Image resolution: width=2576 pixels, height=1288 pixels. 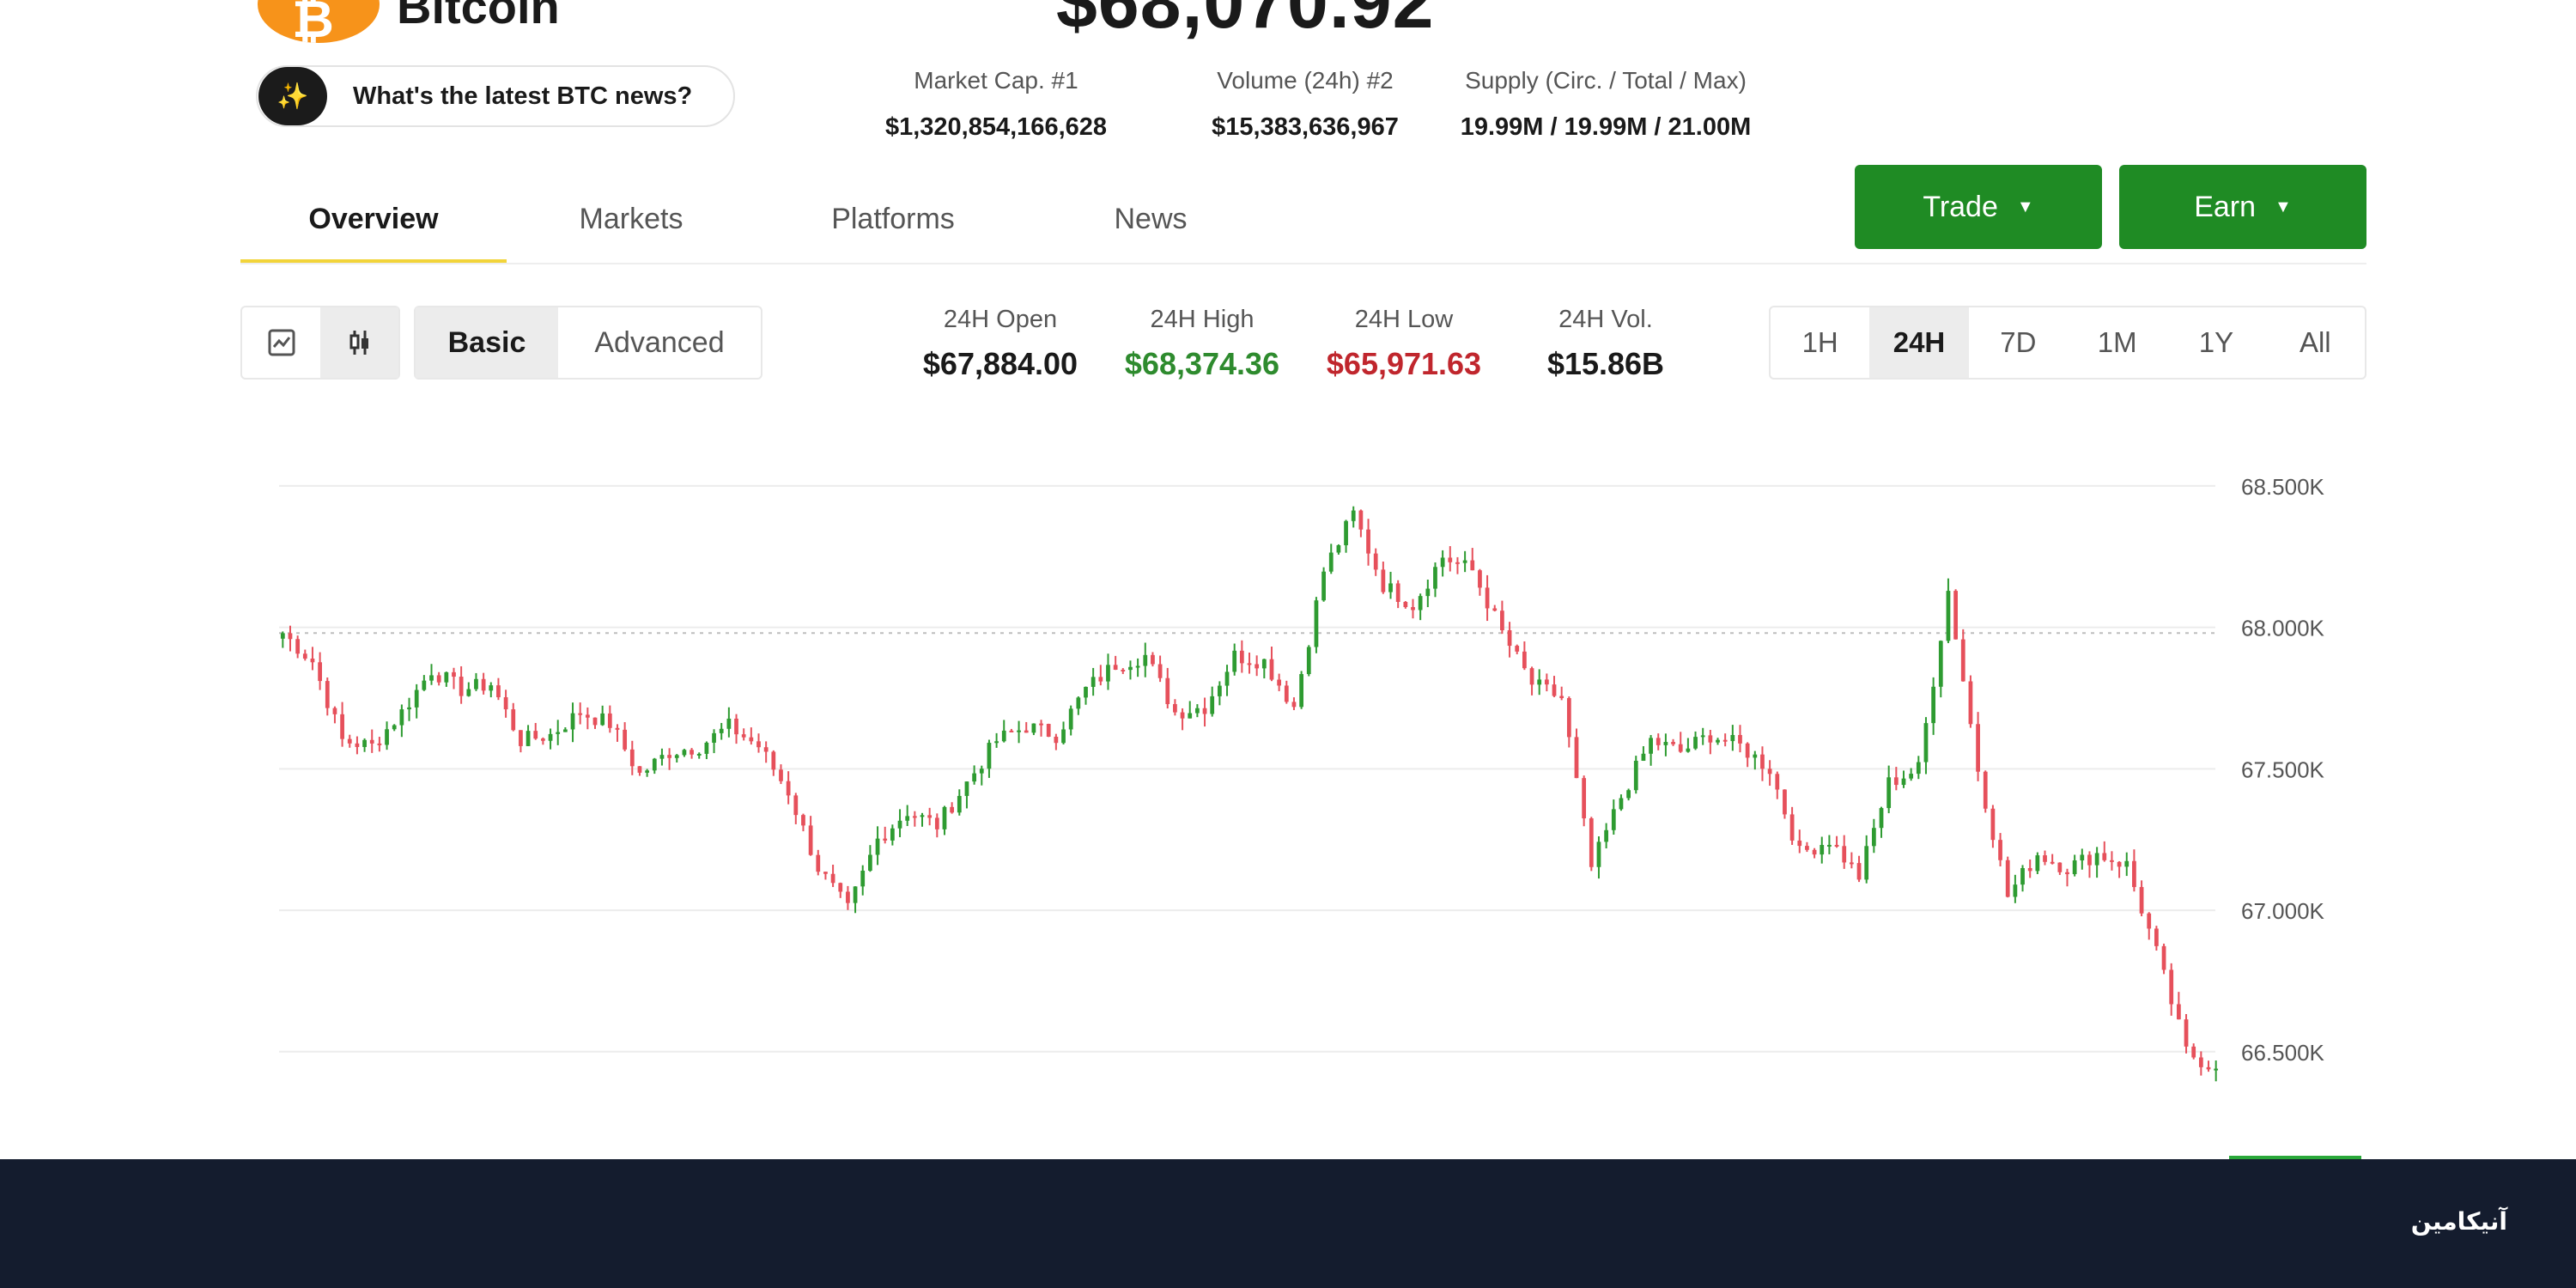 I want to click on current-price: $68,070.92, so click(x=1246, y=22).